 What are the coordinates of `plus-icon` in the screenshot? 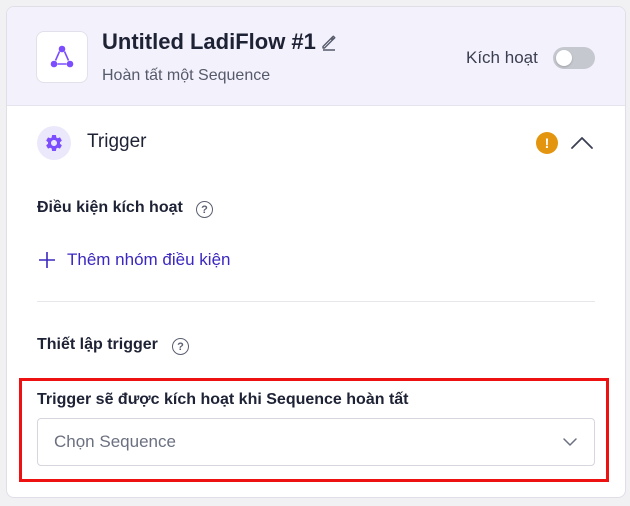 It's located at (47, 260).